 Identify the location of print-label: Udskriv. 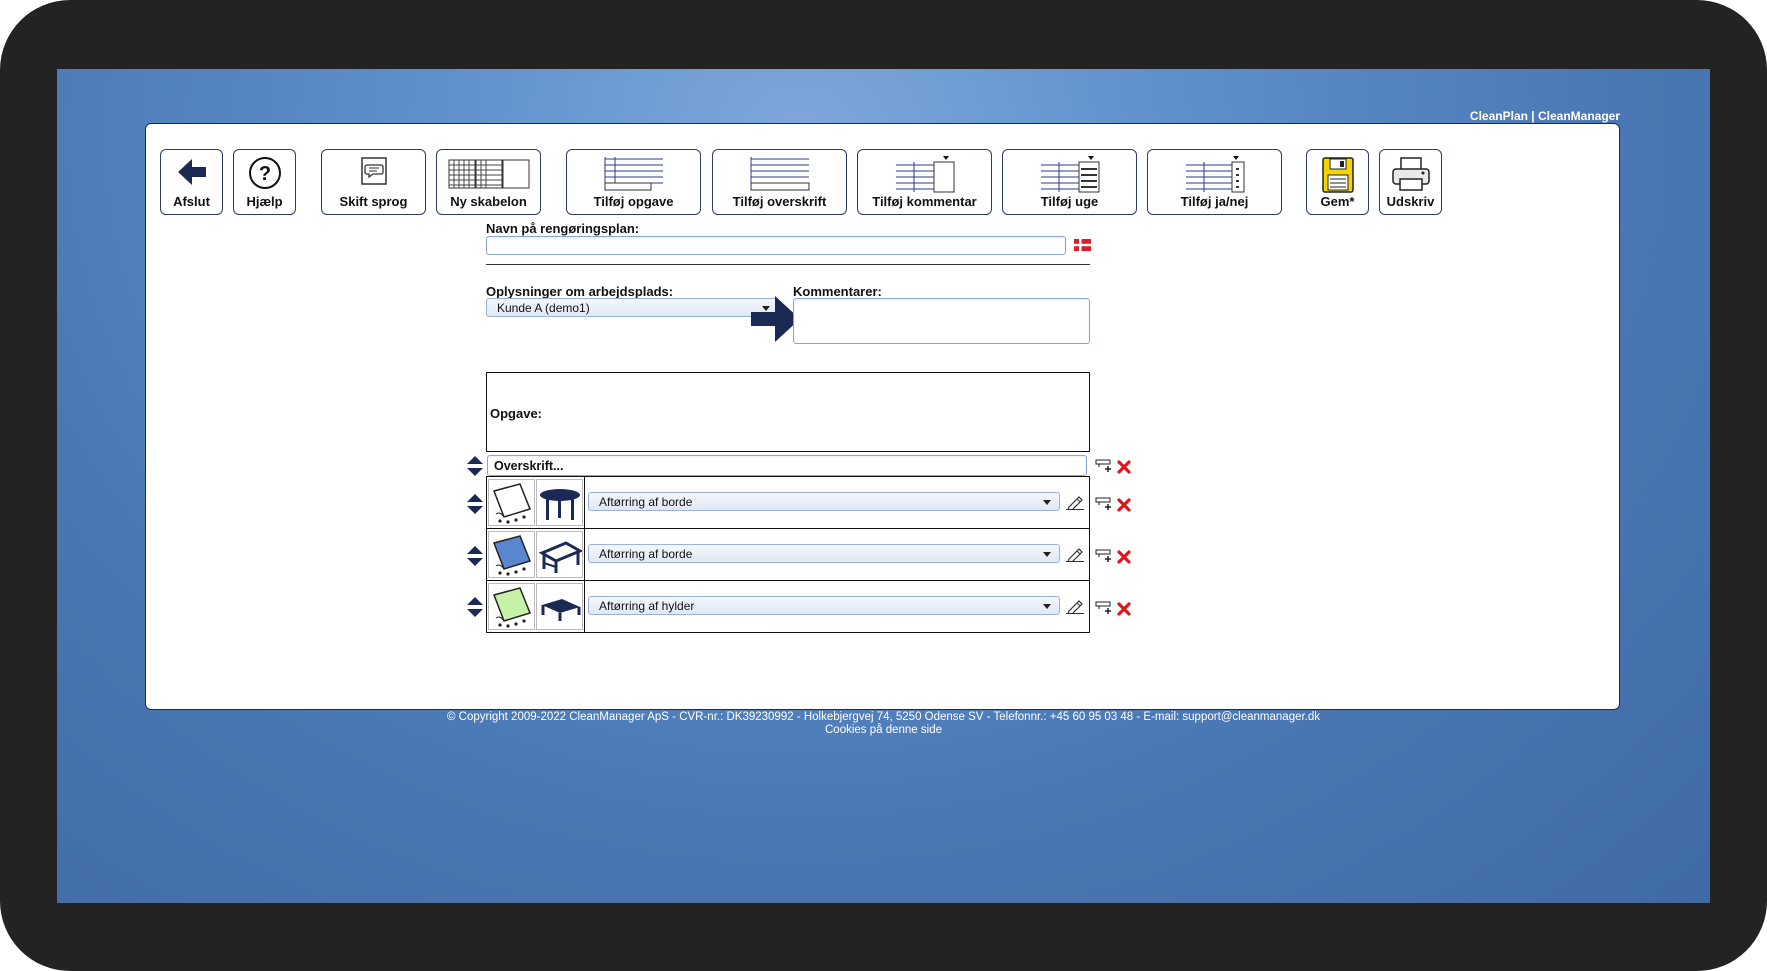
(1410, 201).